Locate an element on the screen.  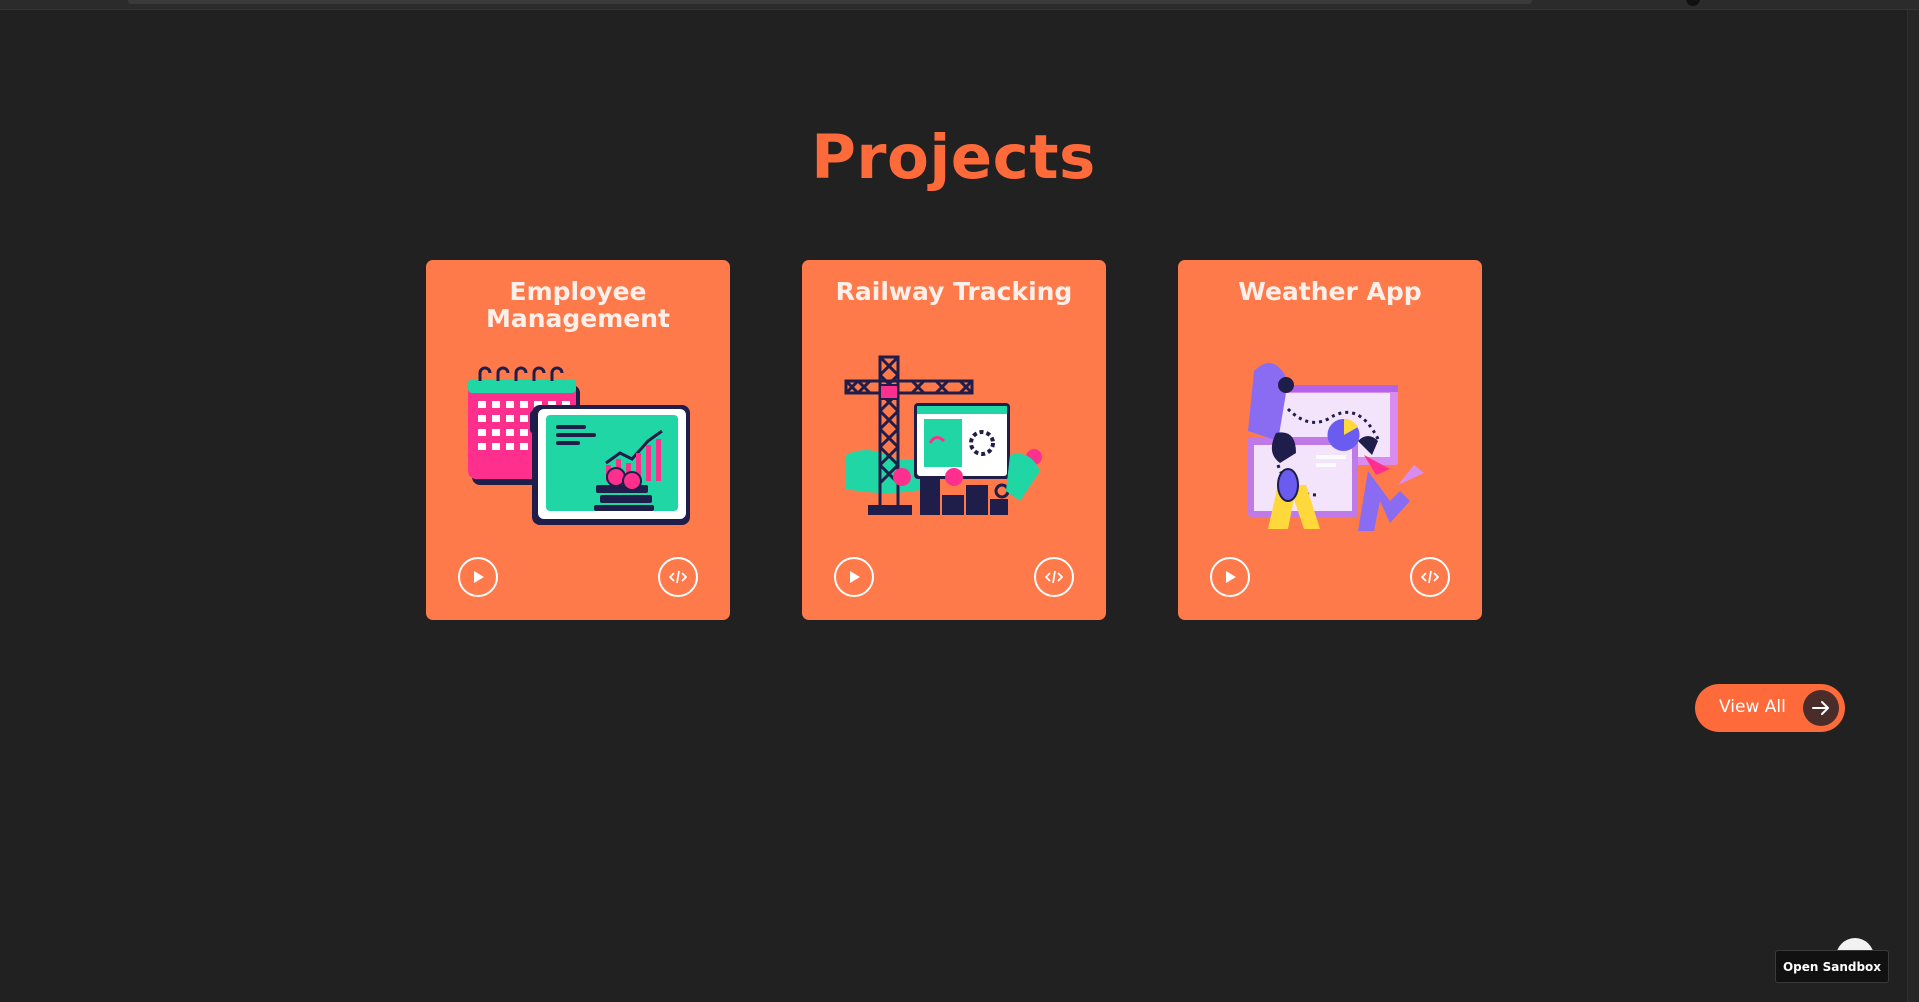
top-indicator-dot is located at coordinates (1693, 3).